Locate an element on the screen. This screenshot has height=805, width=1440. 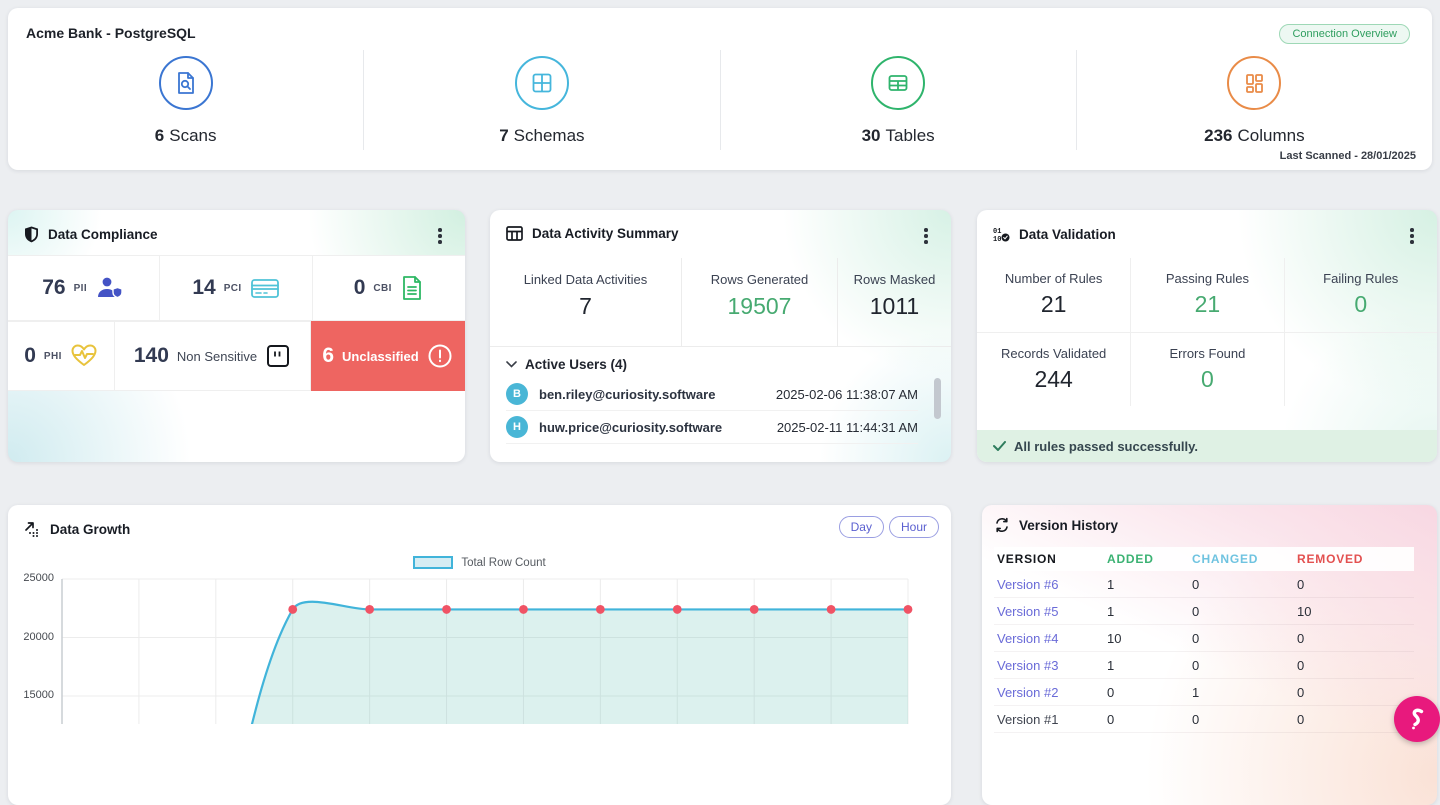
removed-count: 10 is located at coordinates (1304, 611).